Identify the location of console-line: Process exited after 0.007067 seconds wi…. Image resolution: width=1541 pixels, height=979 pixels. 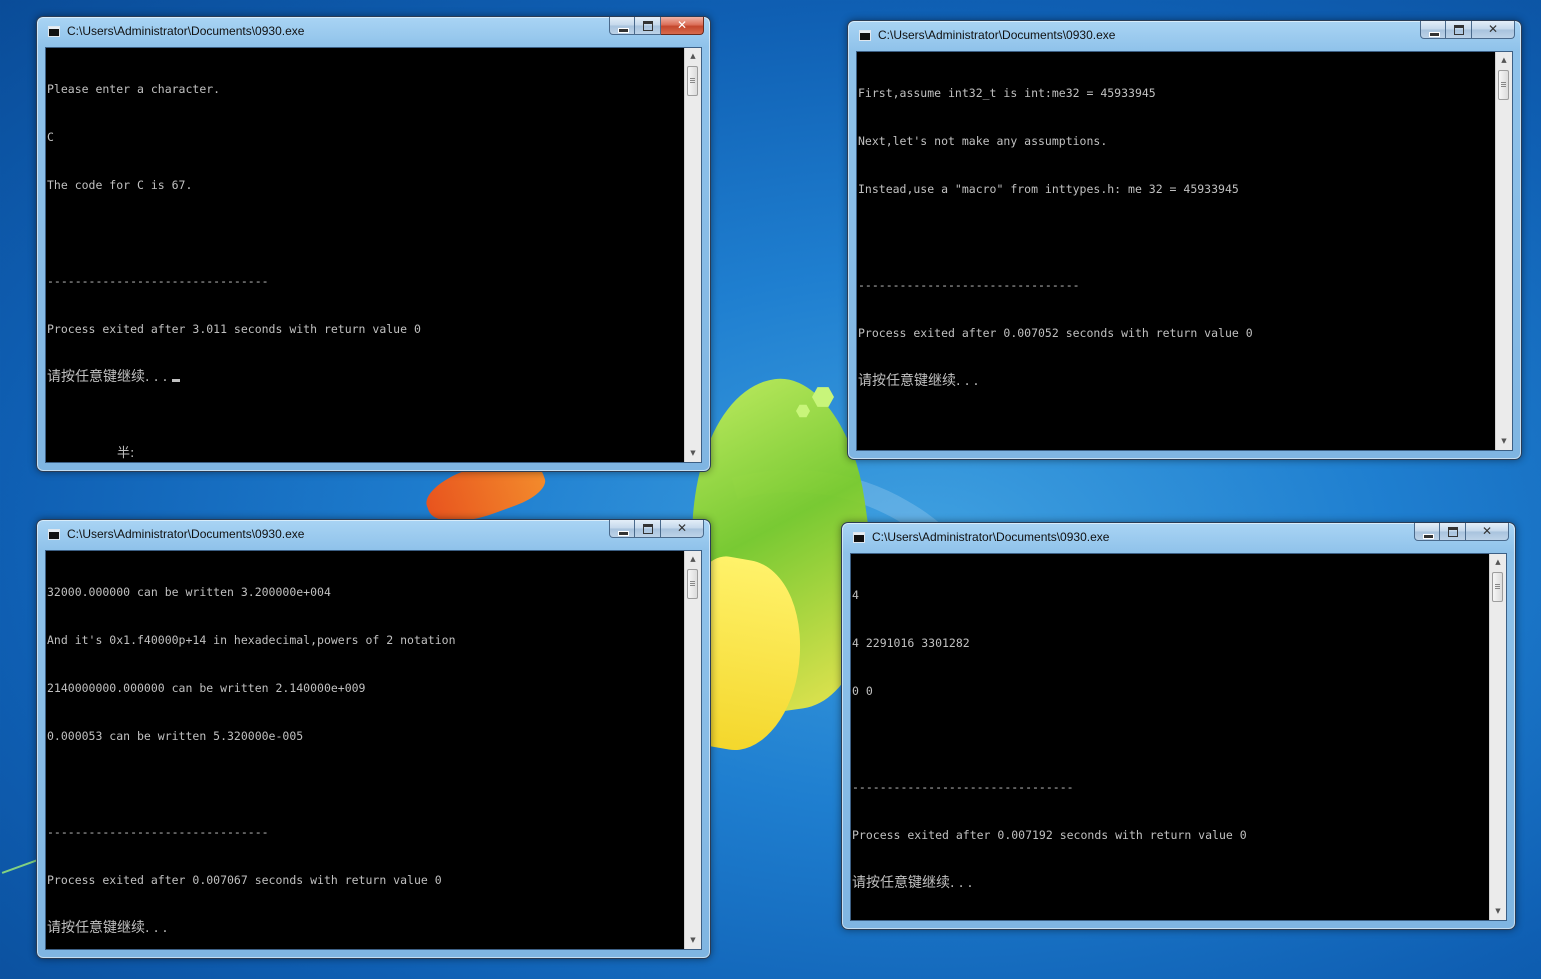
(244, 880).